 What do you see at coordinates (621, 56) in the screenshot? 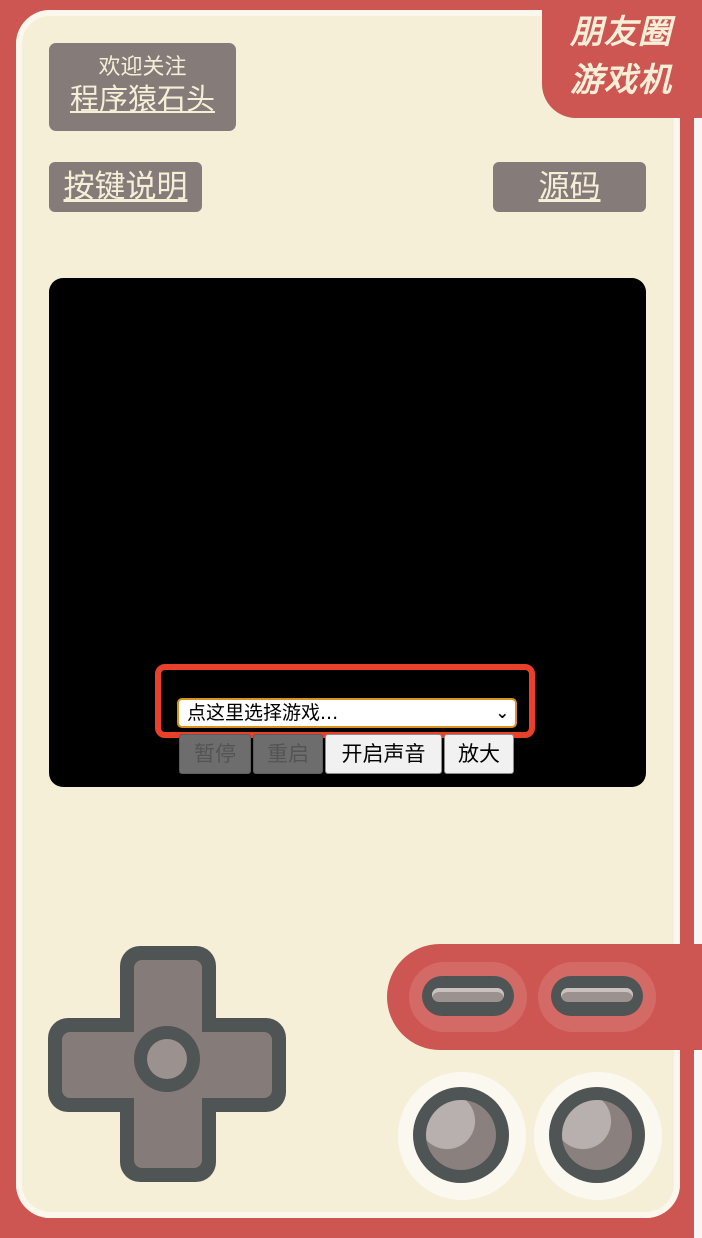
I see `brand-title: 朋友圈 游戏机` at bounding box center [621, 56].